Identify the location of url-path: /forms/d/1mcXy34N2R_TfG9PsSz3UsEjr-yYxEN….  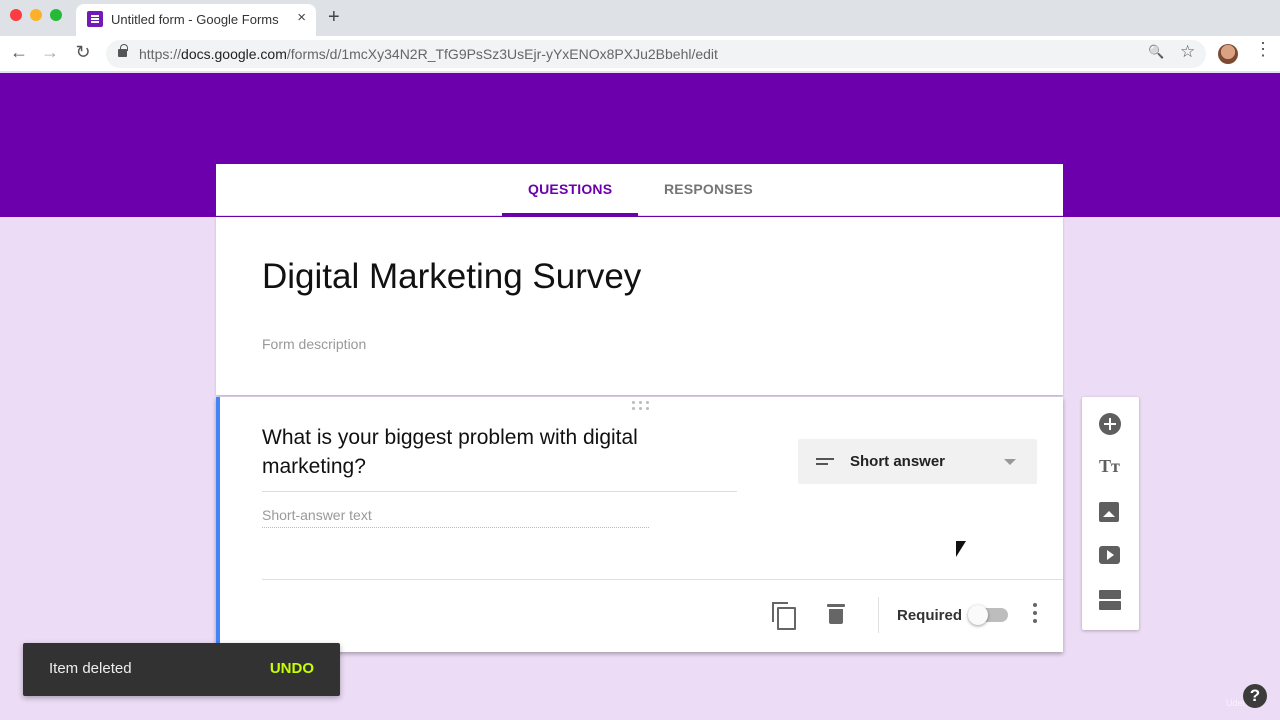
(502, 54).